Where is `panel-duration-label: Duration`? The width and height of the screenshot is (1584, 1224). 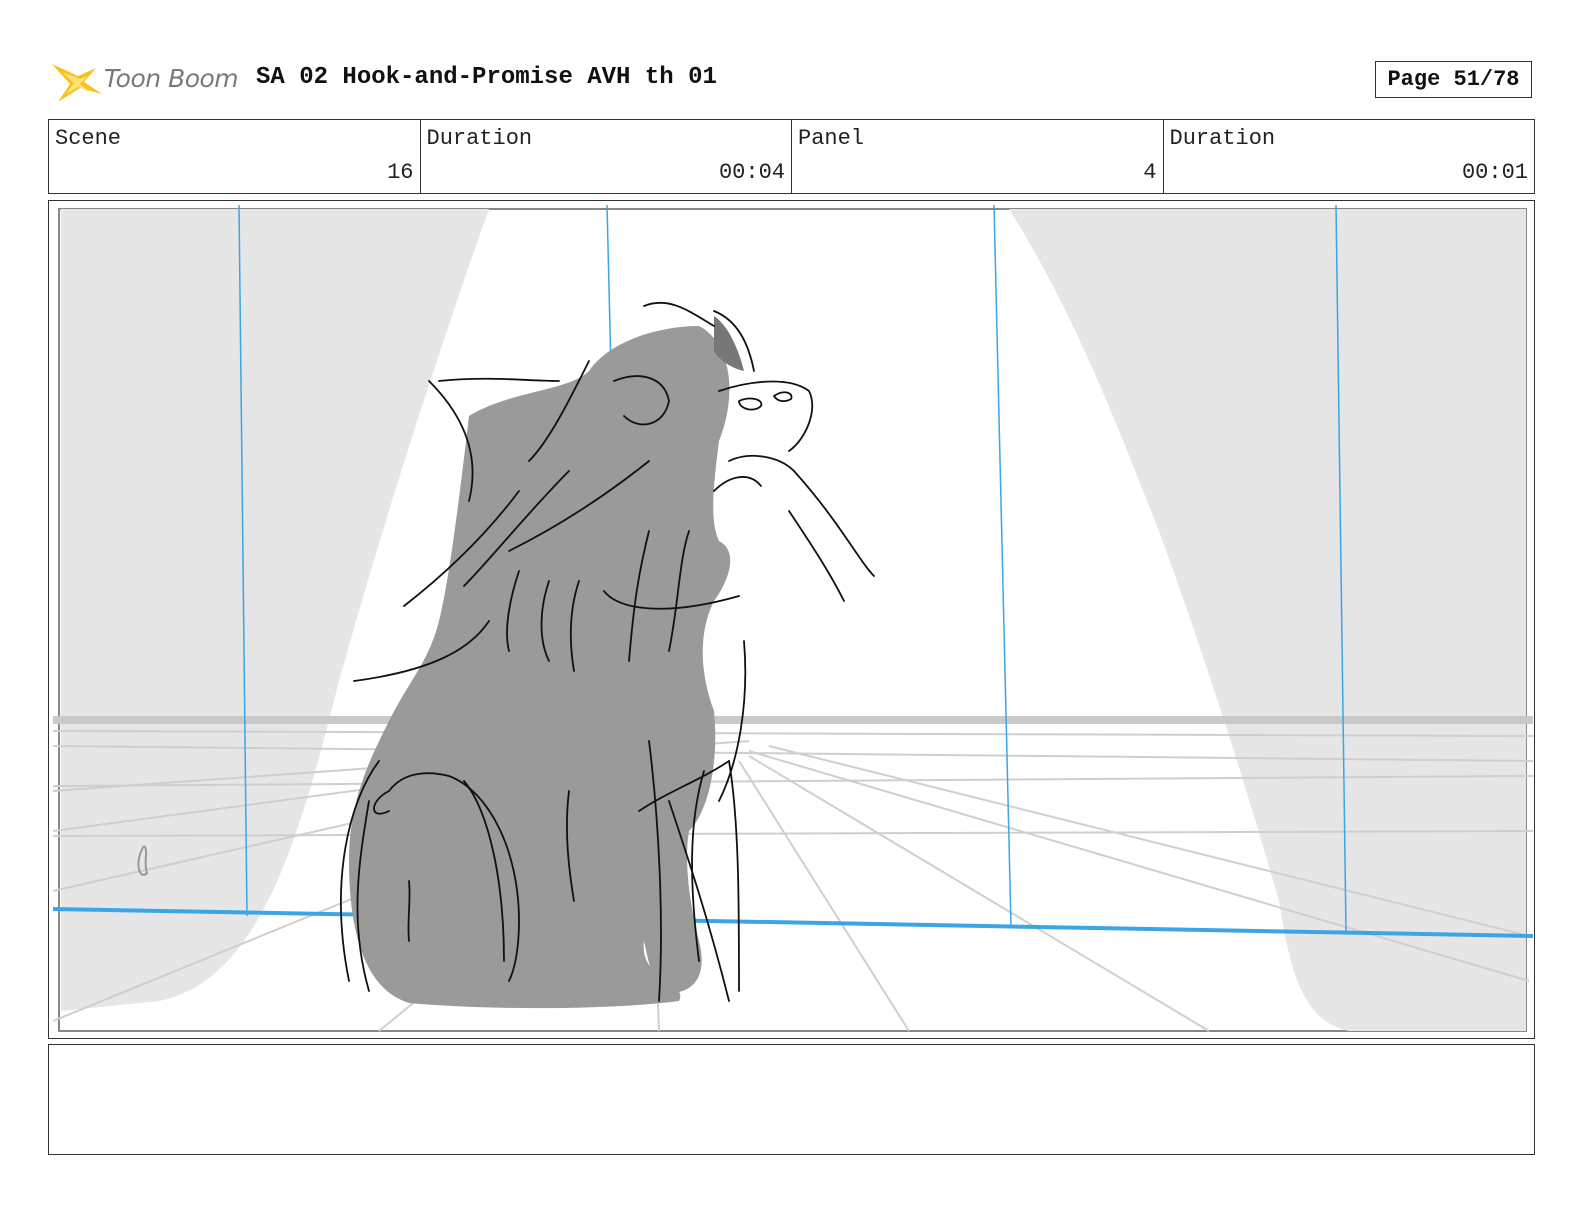 panel-duration-label: Duration is located at coordinates (1222, 138).